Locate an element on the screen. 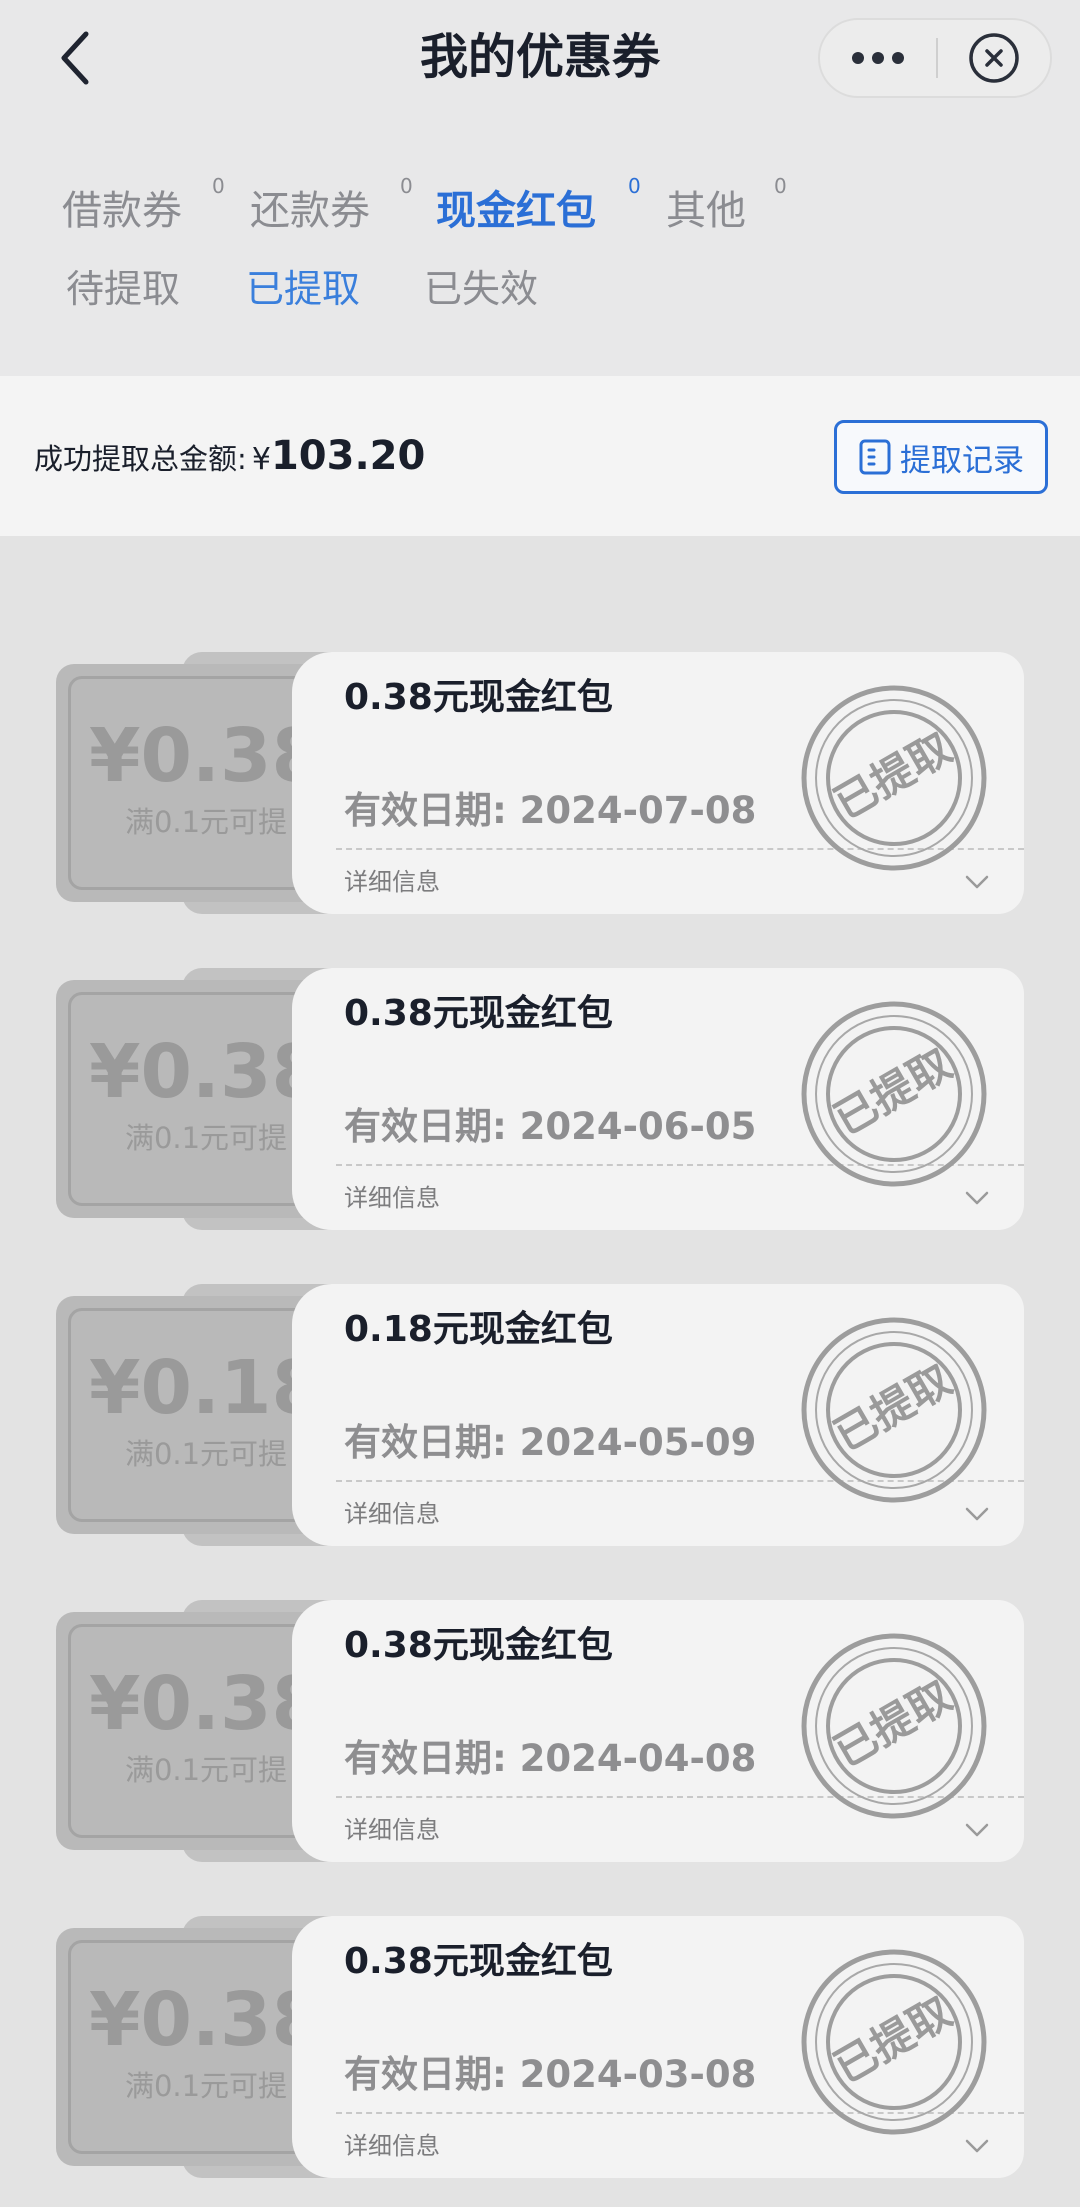 This screenshot has height=2207, width=1080. more-button is located at coordinates (878, 58).